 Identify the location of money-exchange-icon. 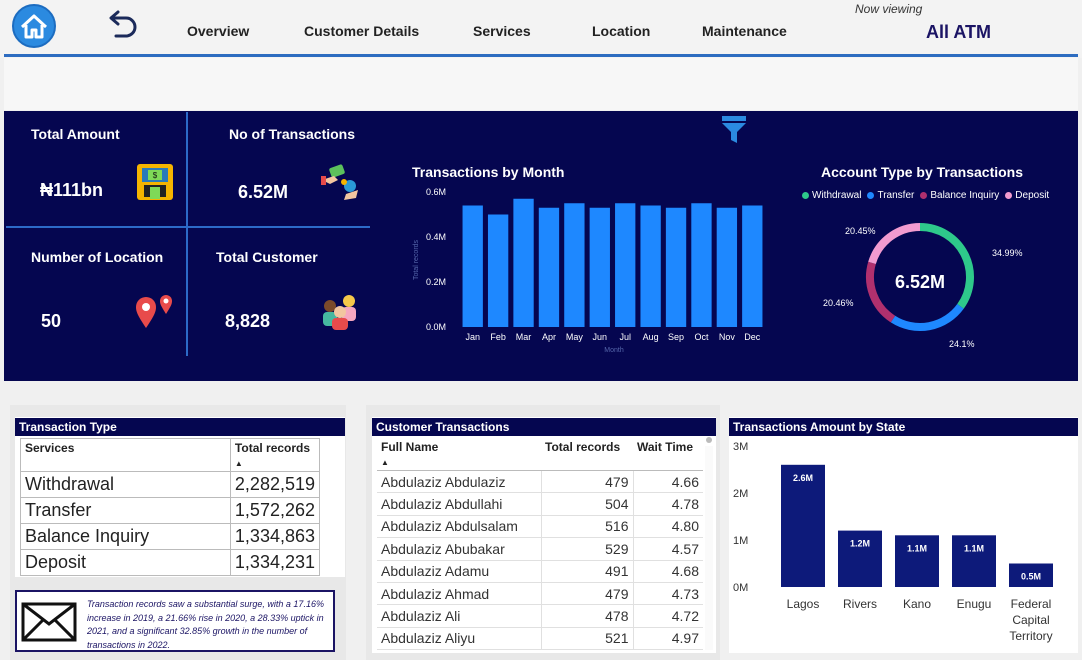
(339, 182).